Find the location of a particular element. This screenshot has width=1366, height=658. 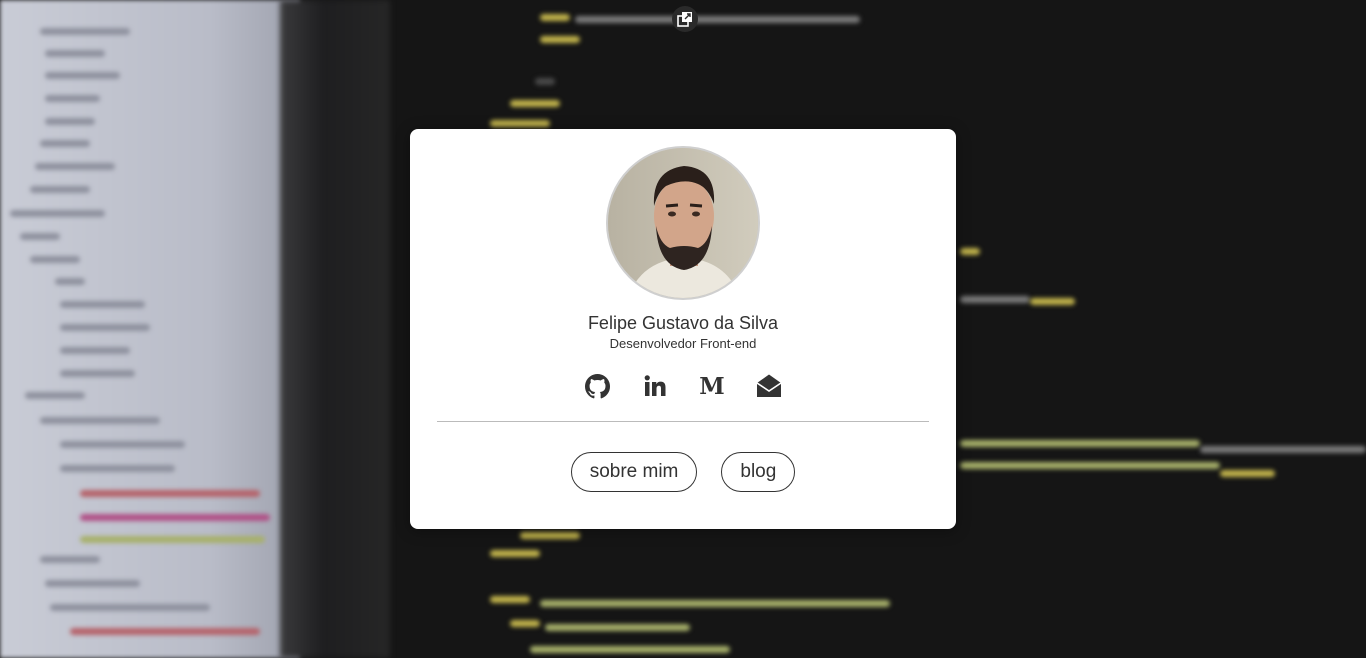

open-new-window-icon is located at coordinates (685, 19).